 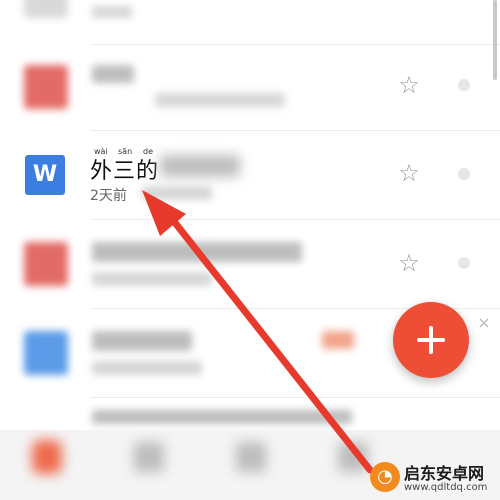 What do you see at coordinates (444, 473) in the screenshot?
I see `watermark-brand: 启东安卓网` at bounding box center [444, 473].